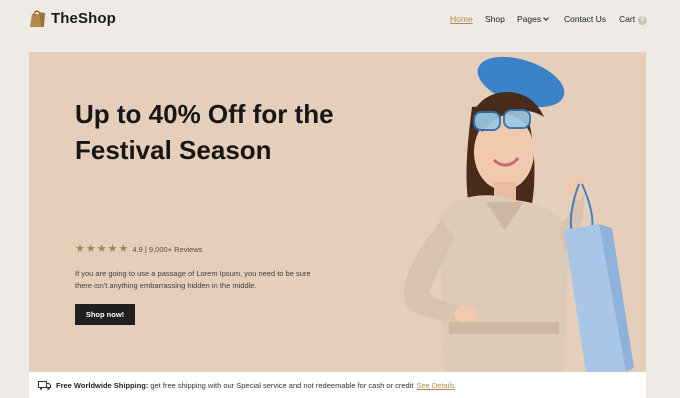 This screenshot has height=398, width=680. Describe the element at coordinates (105, 314) in the screenshot. I see `shop-now-button: Shop now!` at that location.